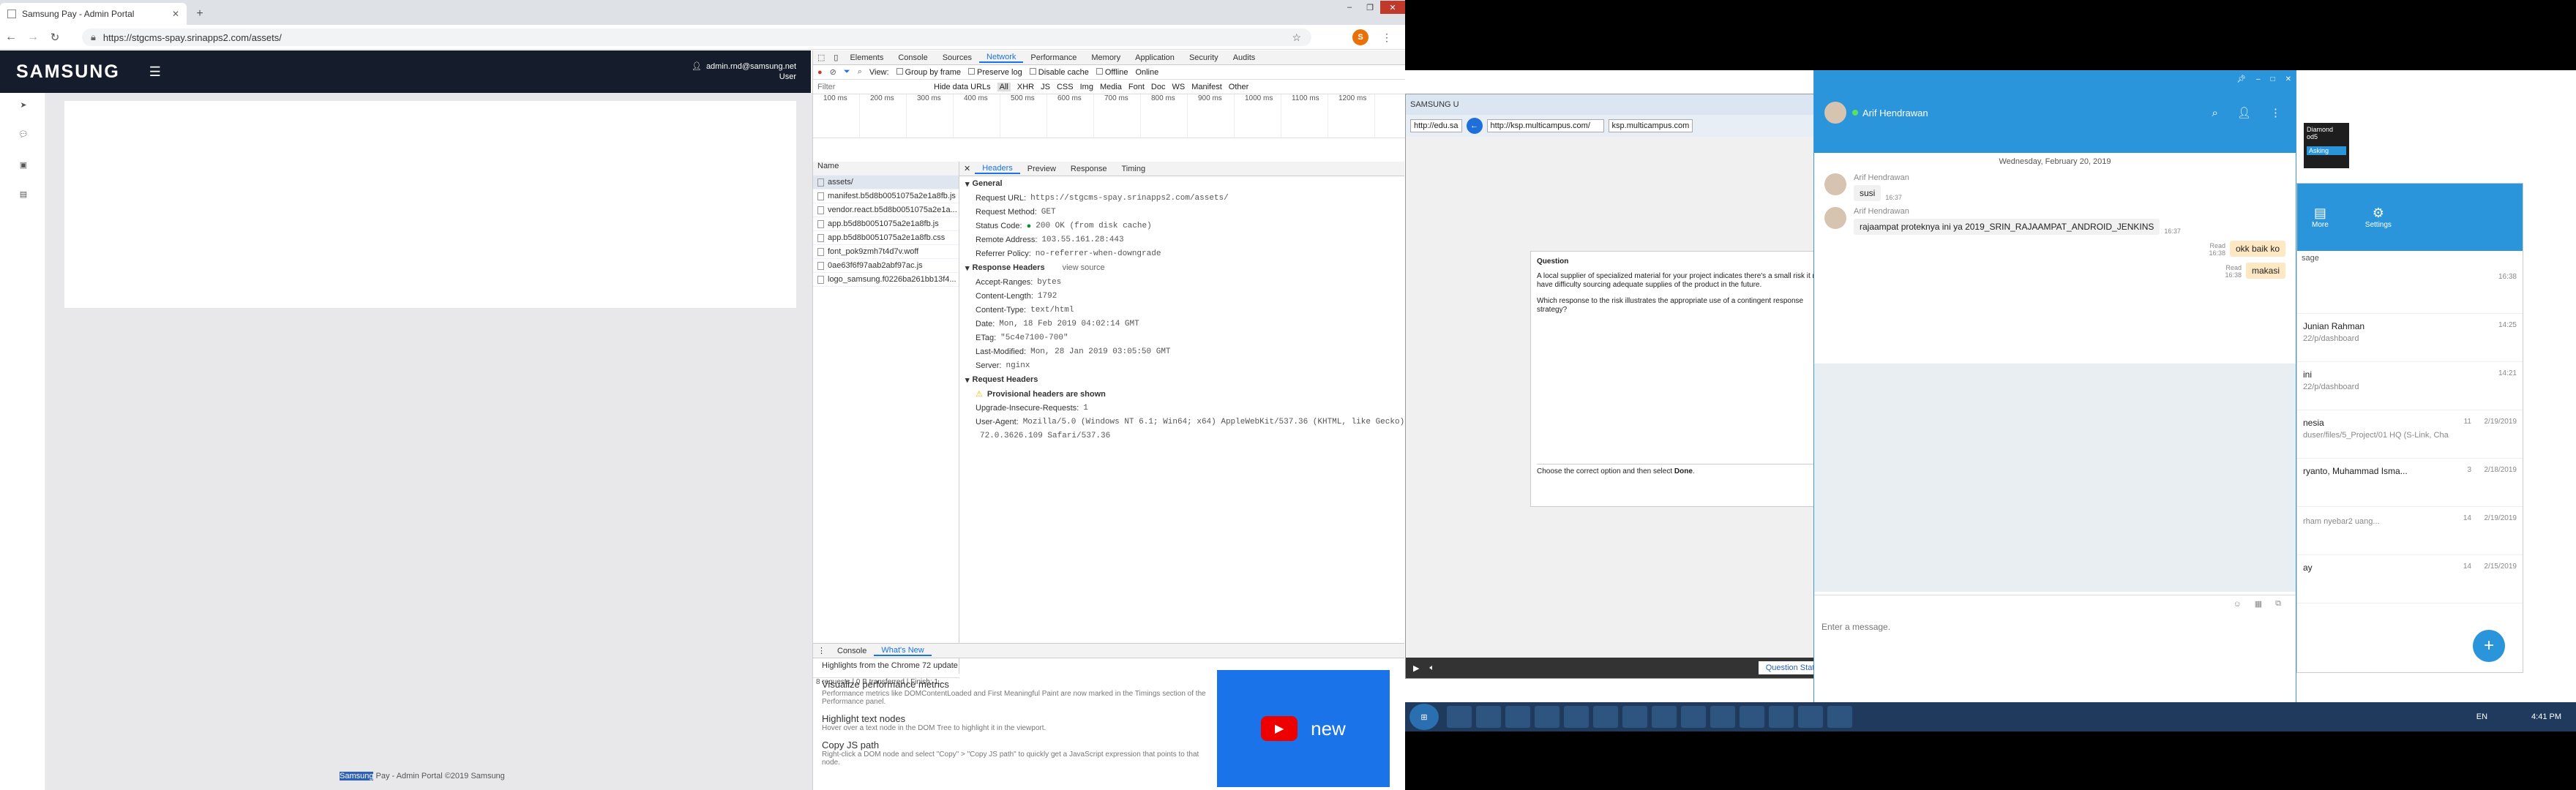  I want to click on conversation-item: Junian Rahman 22/p/dashboard 14:25, so click(2410, 338).